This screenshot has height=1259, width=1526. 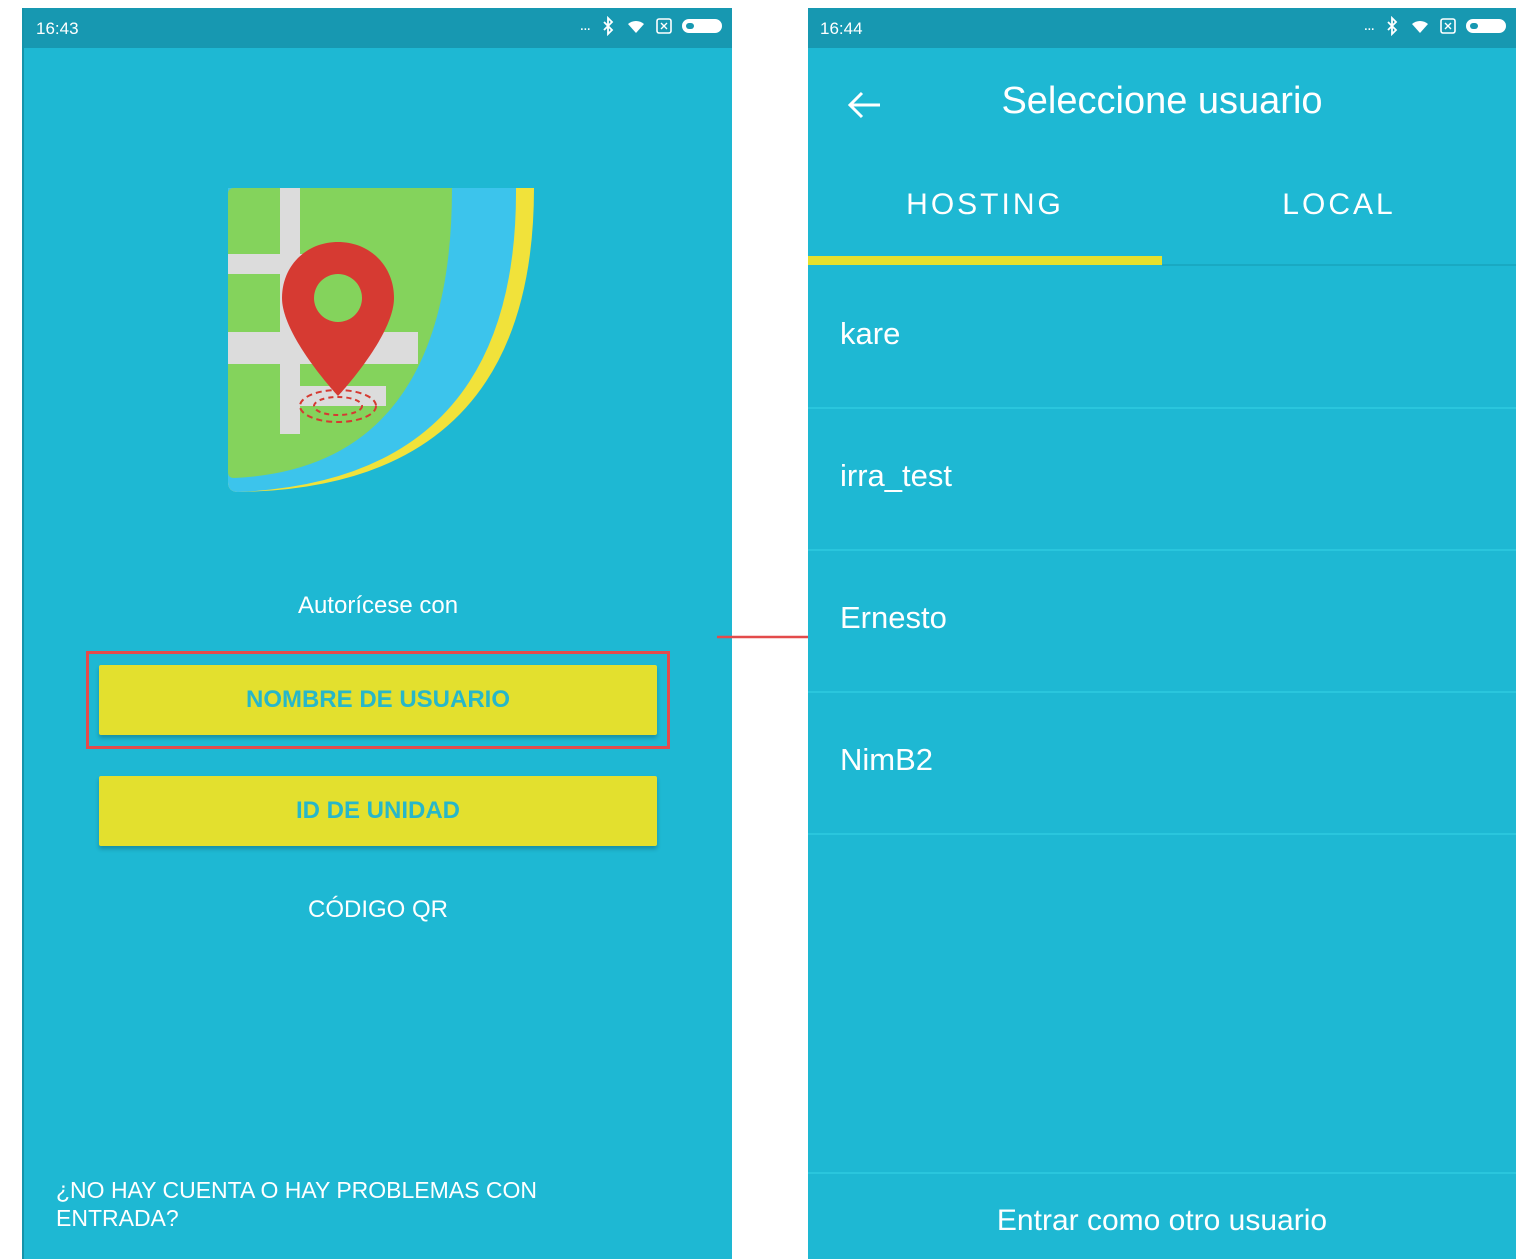 I want to click on user-name: NimB2, so click(x=887, y=759).